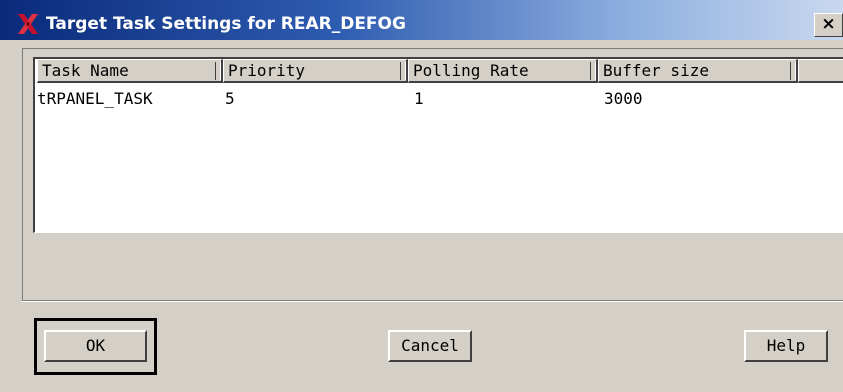 This screenshot has width=843, height=392. Describe the element at coordinates (315, 71) in the screenshot. I see `column-header-priority: Priority` at that location.